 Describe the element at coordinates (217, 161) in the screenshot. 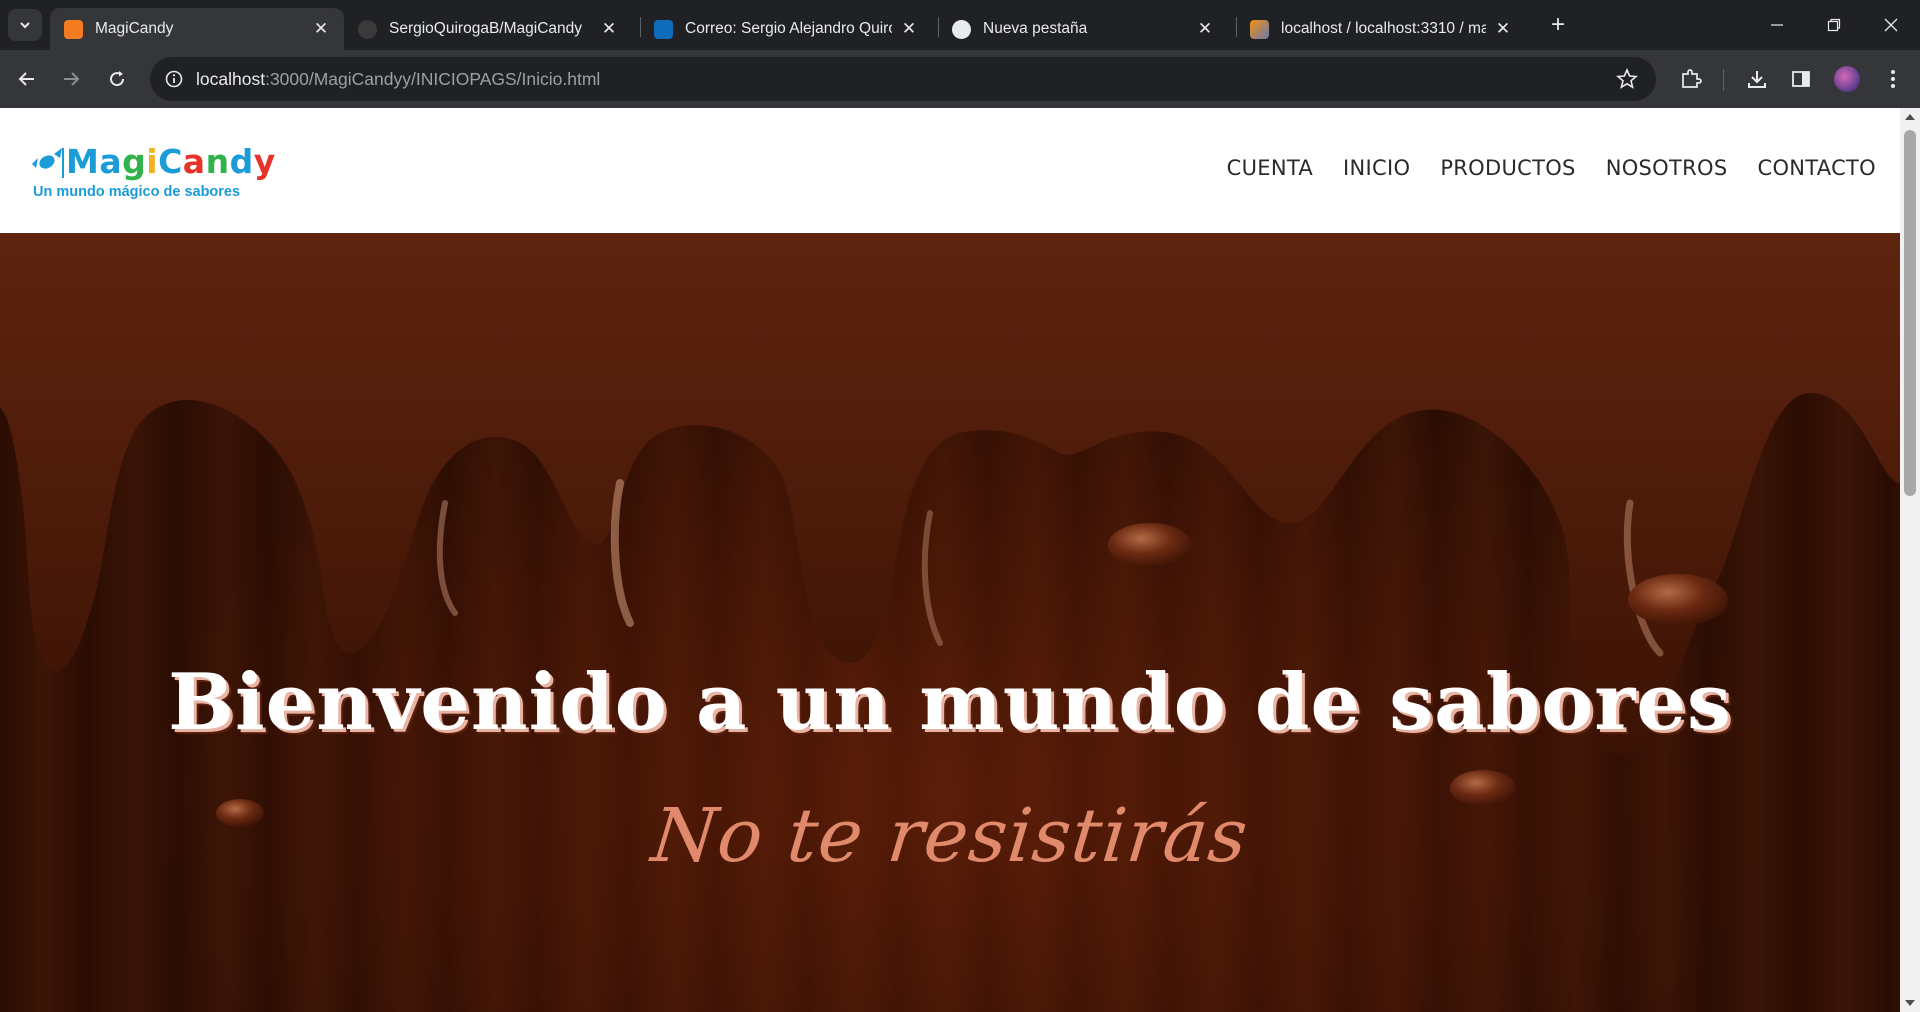

I see `brand-letter: n` at that location.